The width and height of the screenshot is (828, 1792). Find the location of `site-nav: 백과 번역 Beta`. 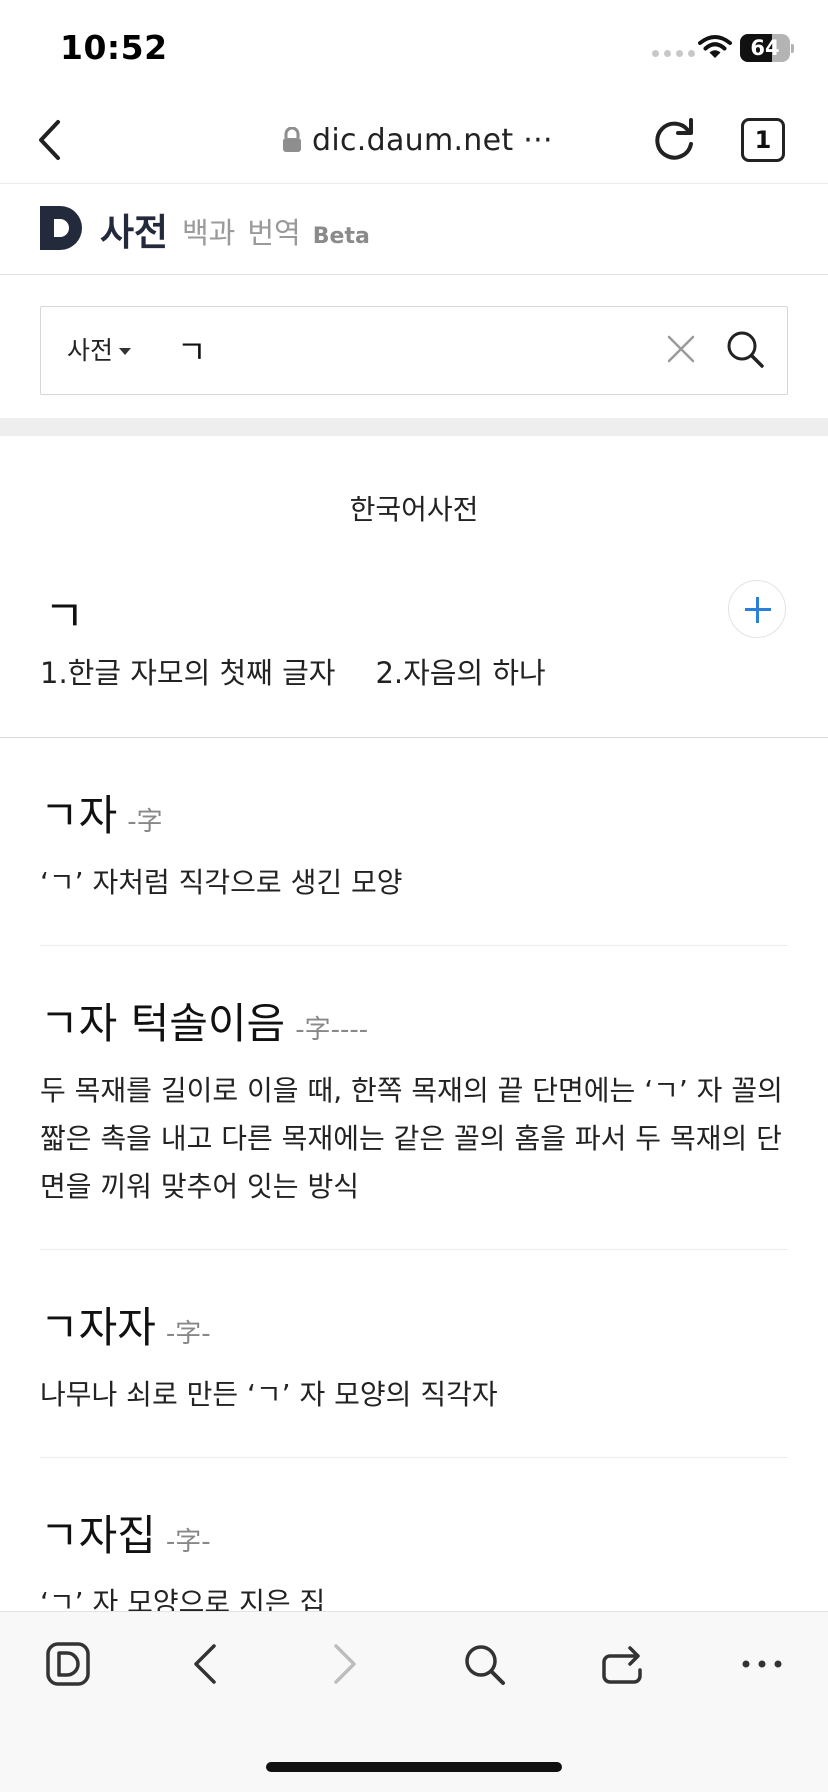

site-nav: 백과 번역 Beta is located at coordinates (276, 231).